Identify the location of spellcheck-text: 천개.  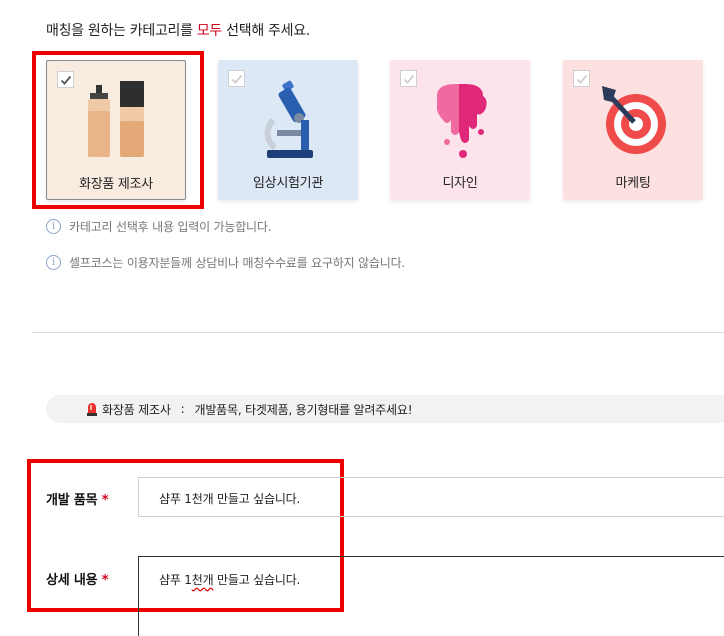
(202, 580).